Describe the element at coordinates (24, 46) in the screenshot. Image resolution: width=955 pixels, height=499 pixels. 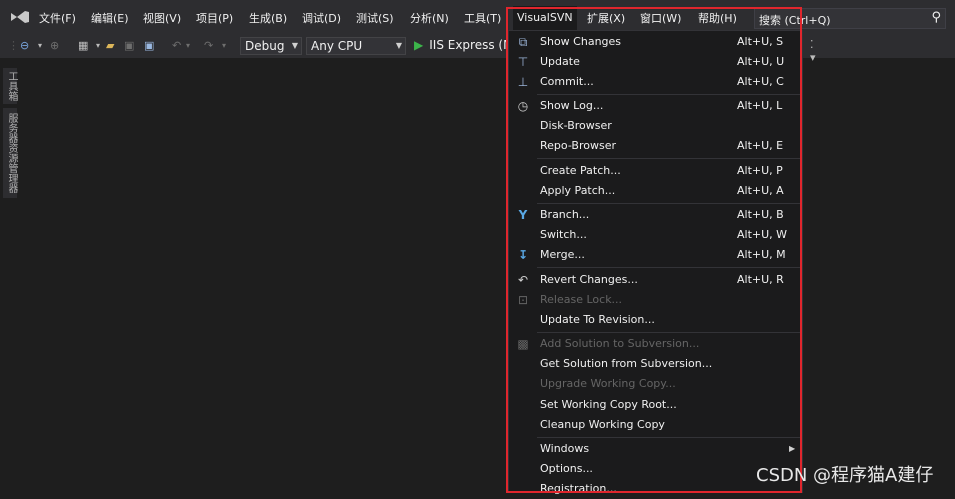
I see `back-icon: ⊖` at that location.